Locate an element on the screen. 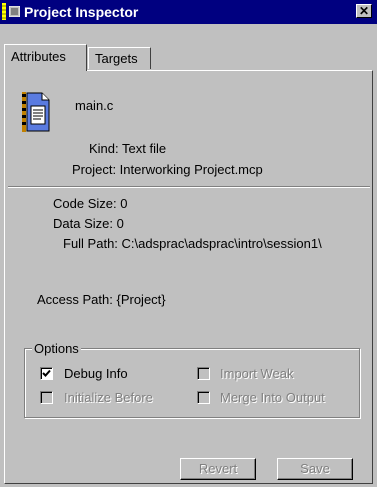 This screenshot has height=487, width=377. file-kind: Kind: Text file is located at coordinates (128, 148).